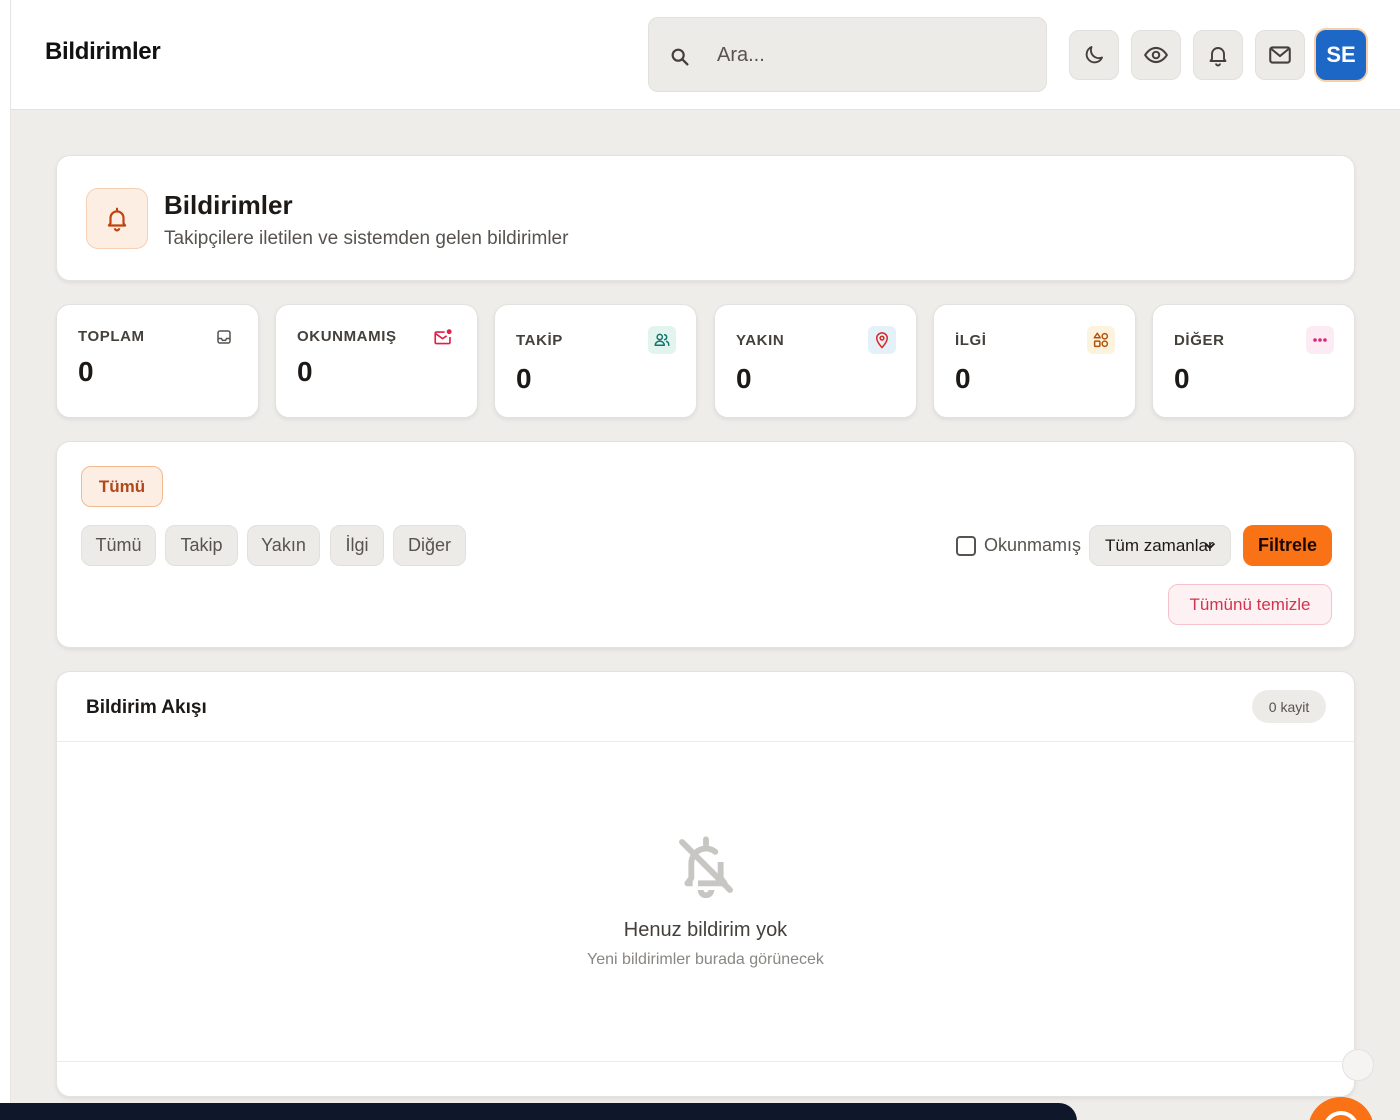 Image resolution: width=1400 pixels, height=1120 pixels. What do you see at coordinates (966, 546) in the screenshot?
I see `unread-checkbox` at bounding box center [966, 546].